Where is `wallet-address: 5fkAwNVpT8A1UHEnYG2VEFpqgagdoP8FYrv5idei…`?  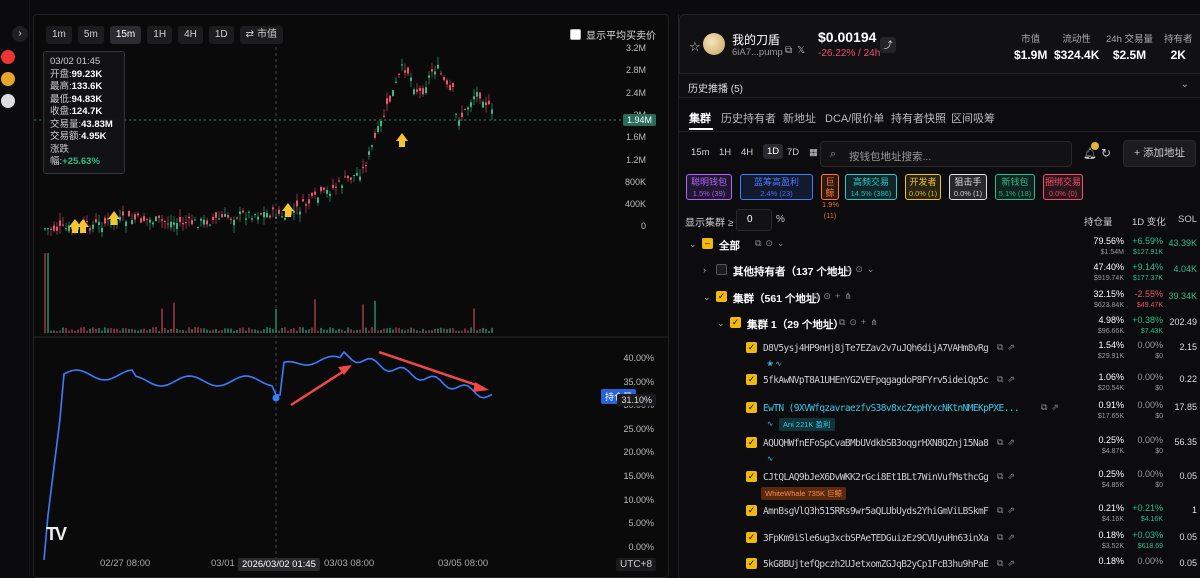
wallet-address: 5fkAwNVpT8A1UHEnYG2VEFpqgagdoP8FYrv5idei… is located at coordinates (876, 380).